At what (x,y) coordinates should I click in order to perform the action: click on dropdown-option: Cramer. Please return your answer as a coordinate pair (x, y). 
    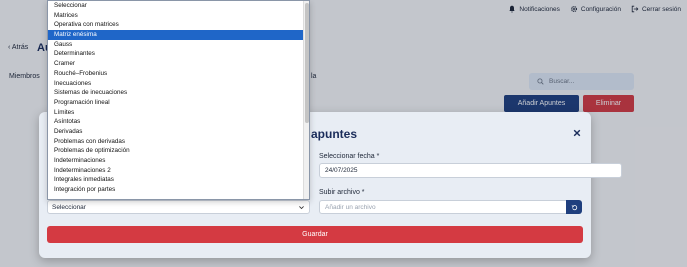
    Looking at the image, I should click on (176, 64).